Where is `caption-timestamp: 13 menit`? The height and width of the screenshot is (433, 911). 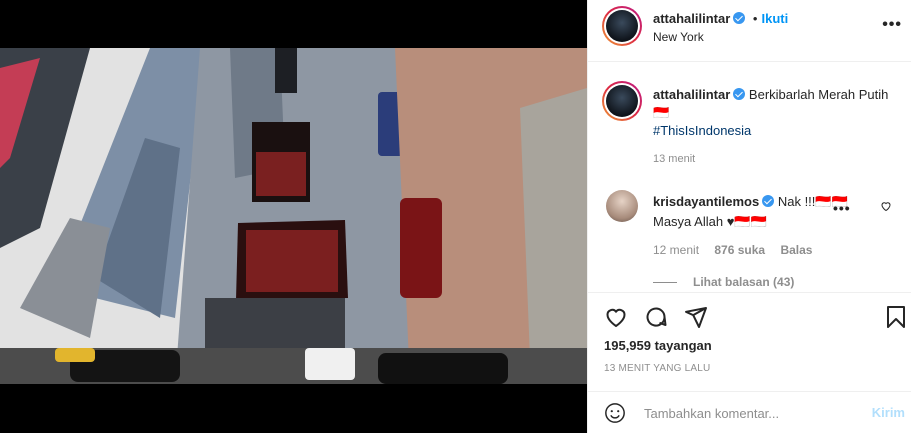 caption-timestamp: 13 menit is located at coordinates (674, 159).